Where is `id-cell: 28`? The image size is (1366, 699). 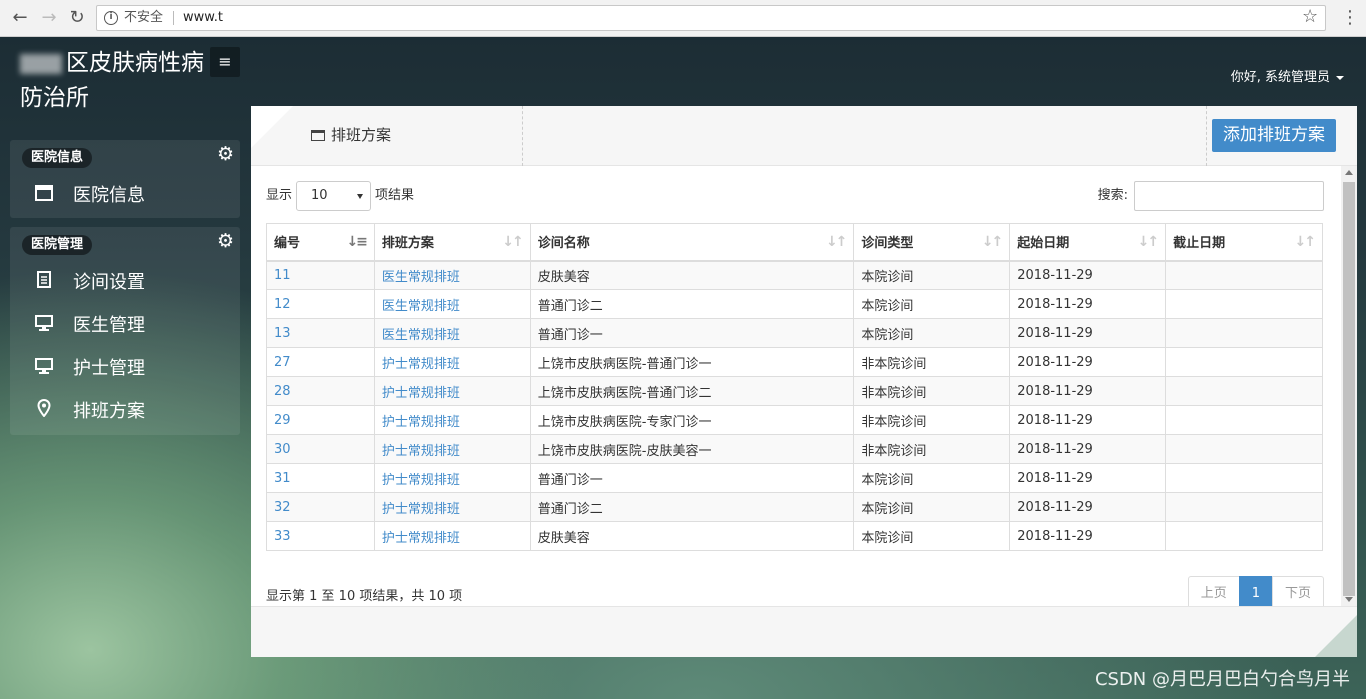 id-cell: 28 is located at coordinates (320, 391).